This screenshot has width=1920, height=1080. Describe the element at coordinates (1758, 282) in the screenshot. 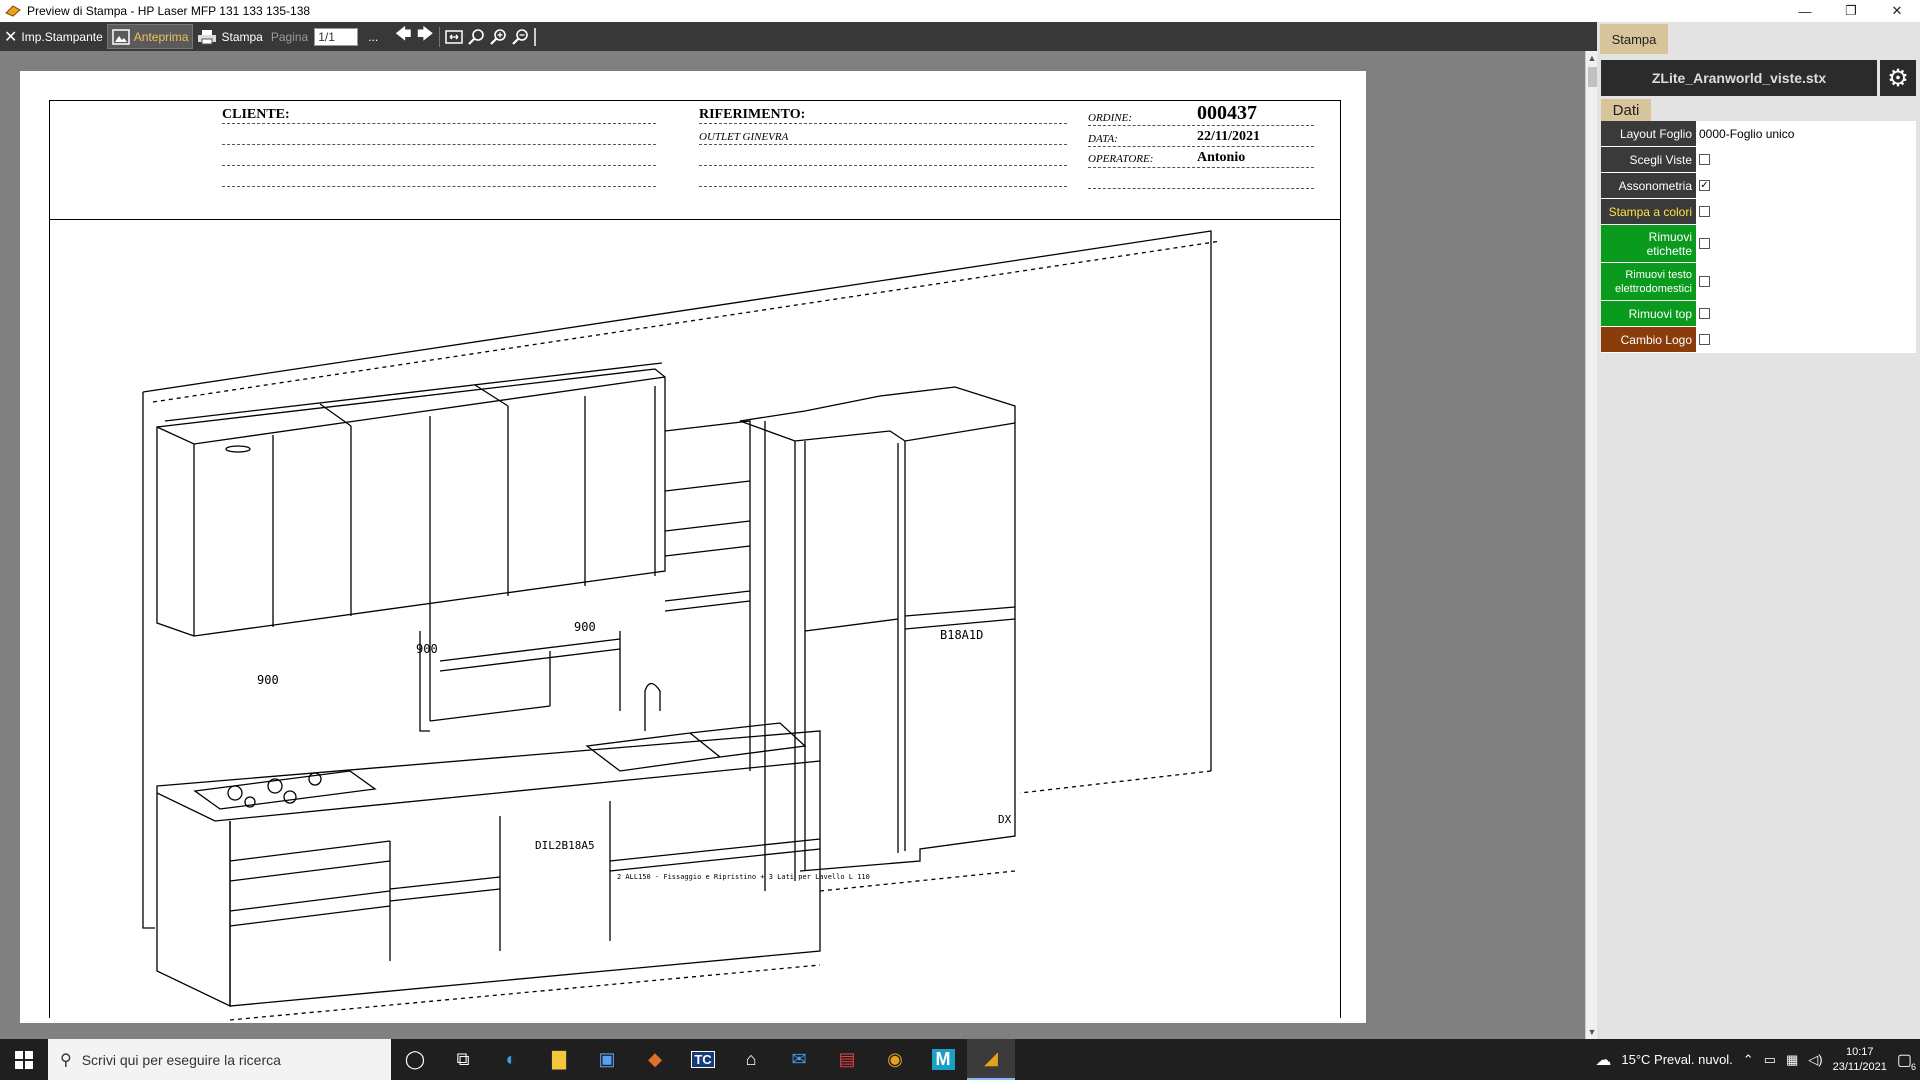

I see `prop-rimuovi-testo-elettrodomestici: Rimuovi testo elettrodomestici` at that location.